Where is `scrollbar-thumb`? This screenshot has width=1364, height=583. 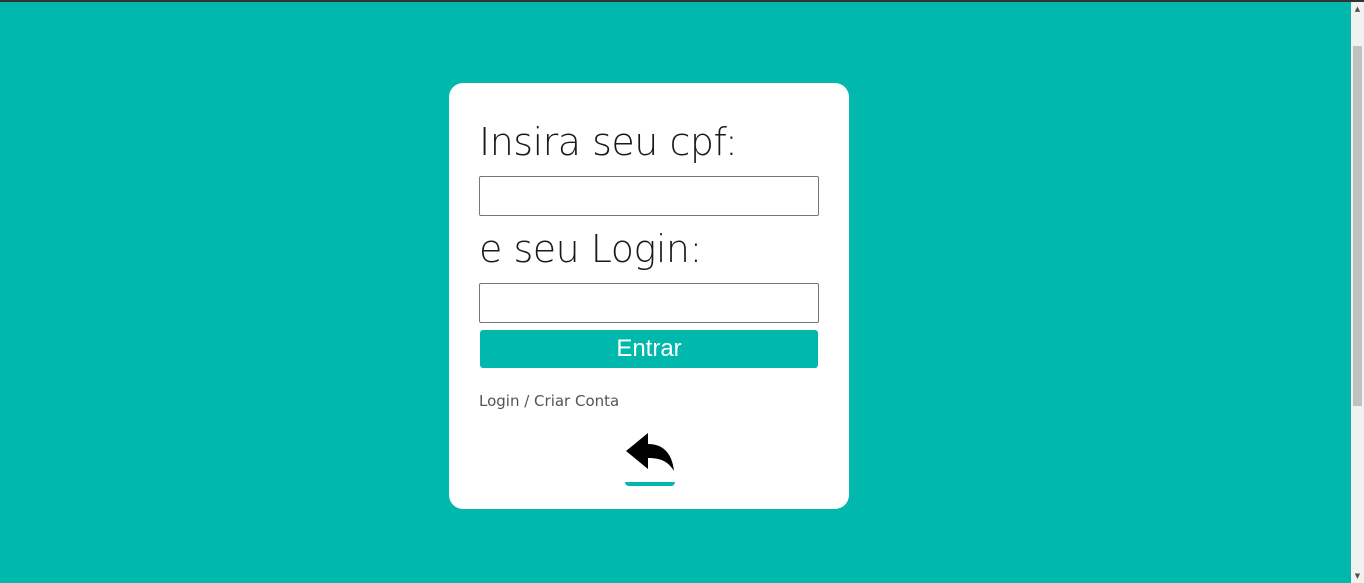
scrollbar-thumb is located at coordinates (1357, 226).